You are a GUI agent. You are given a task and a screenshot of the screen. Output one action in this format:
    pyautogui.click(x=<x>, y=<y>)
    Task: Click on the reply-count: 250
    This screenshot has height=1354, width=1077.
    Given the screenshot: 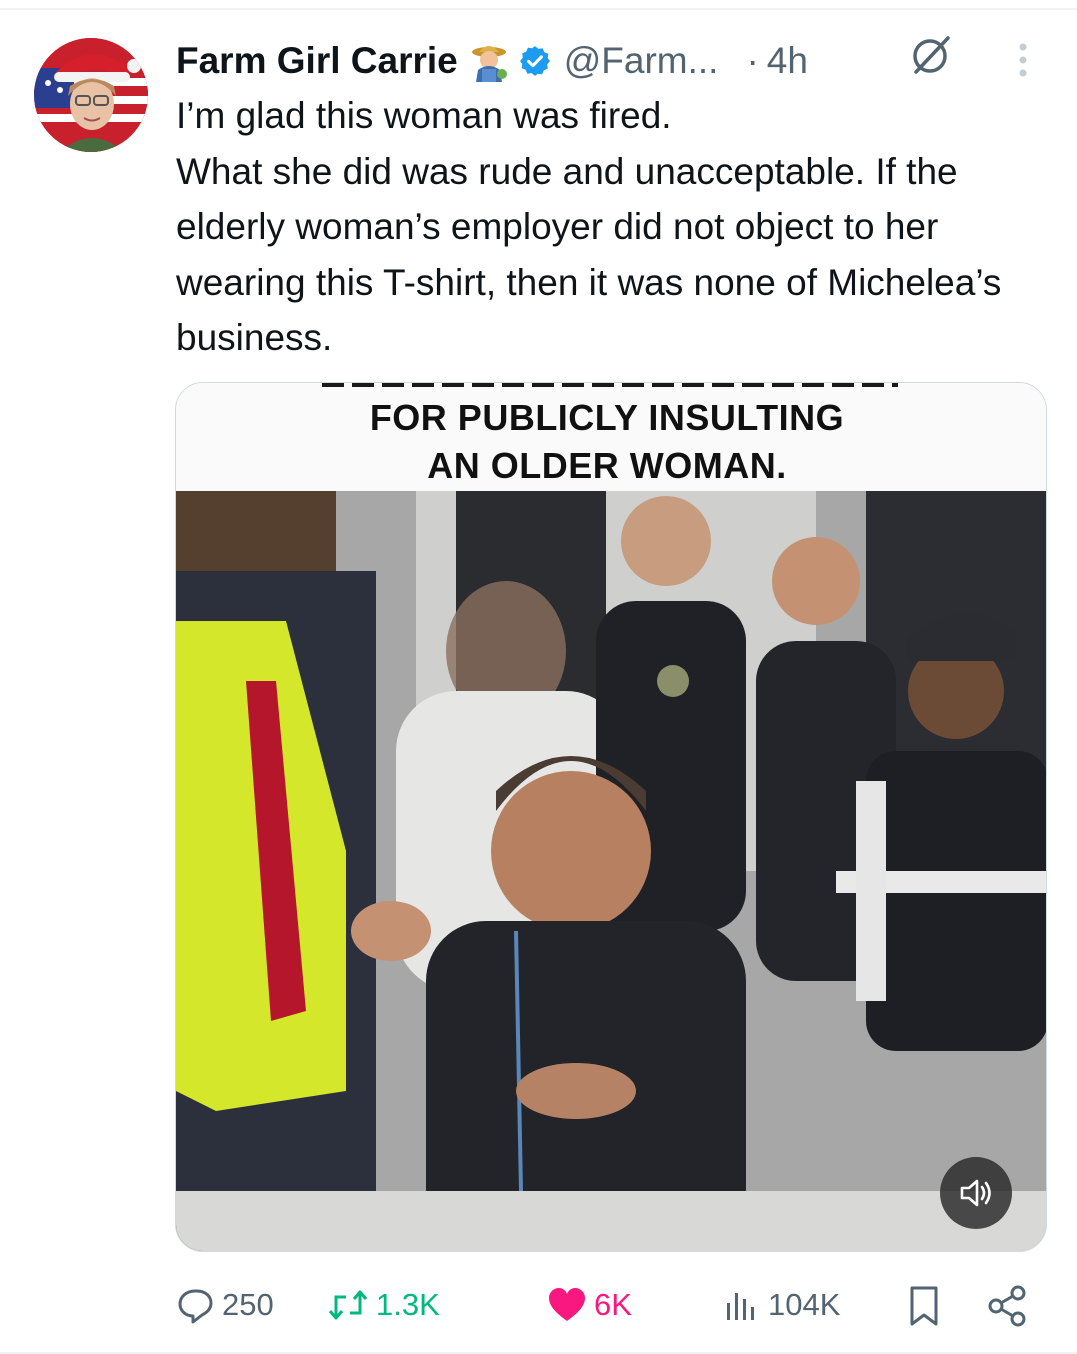 What is the action you would take?
    pyautogui.click(x=248, y=1304)
    